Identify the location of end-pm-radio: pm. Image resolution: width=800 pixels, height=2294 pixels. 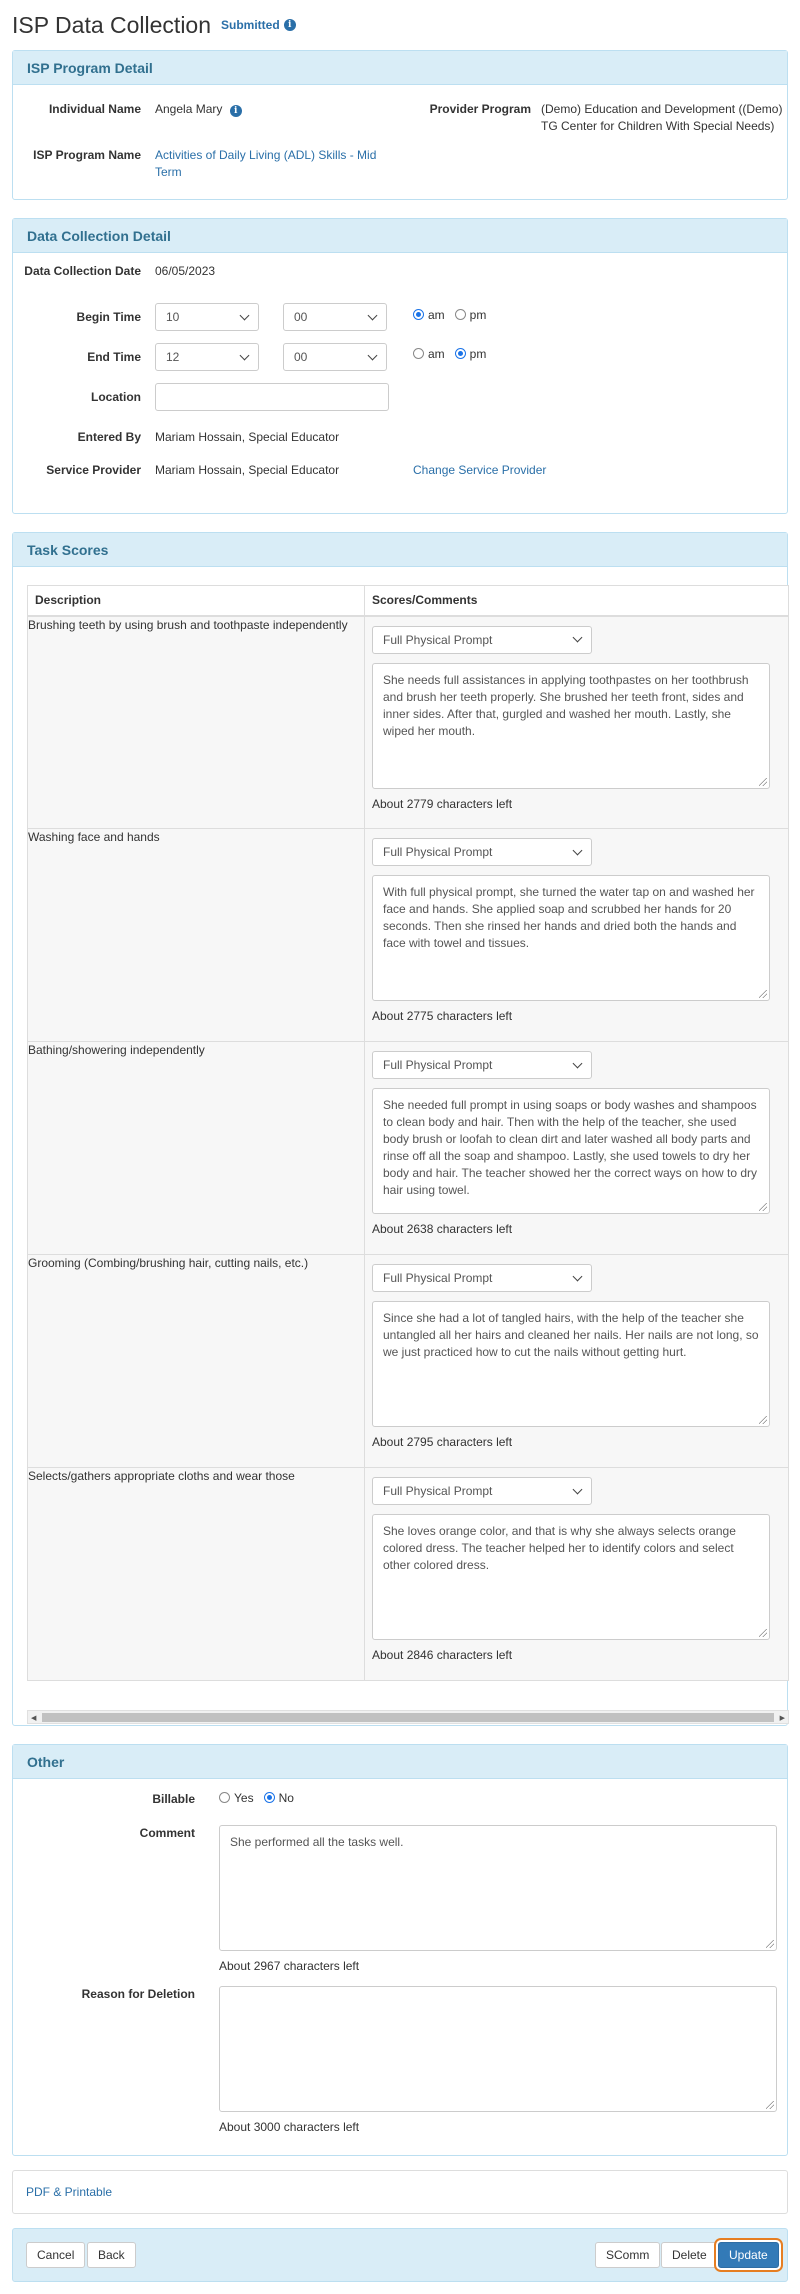
(470, 354).